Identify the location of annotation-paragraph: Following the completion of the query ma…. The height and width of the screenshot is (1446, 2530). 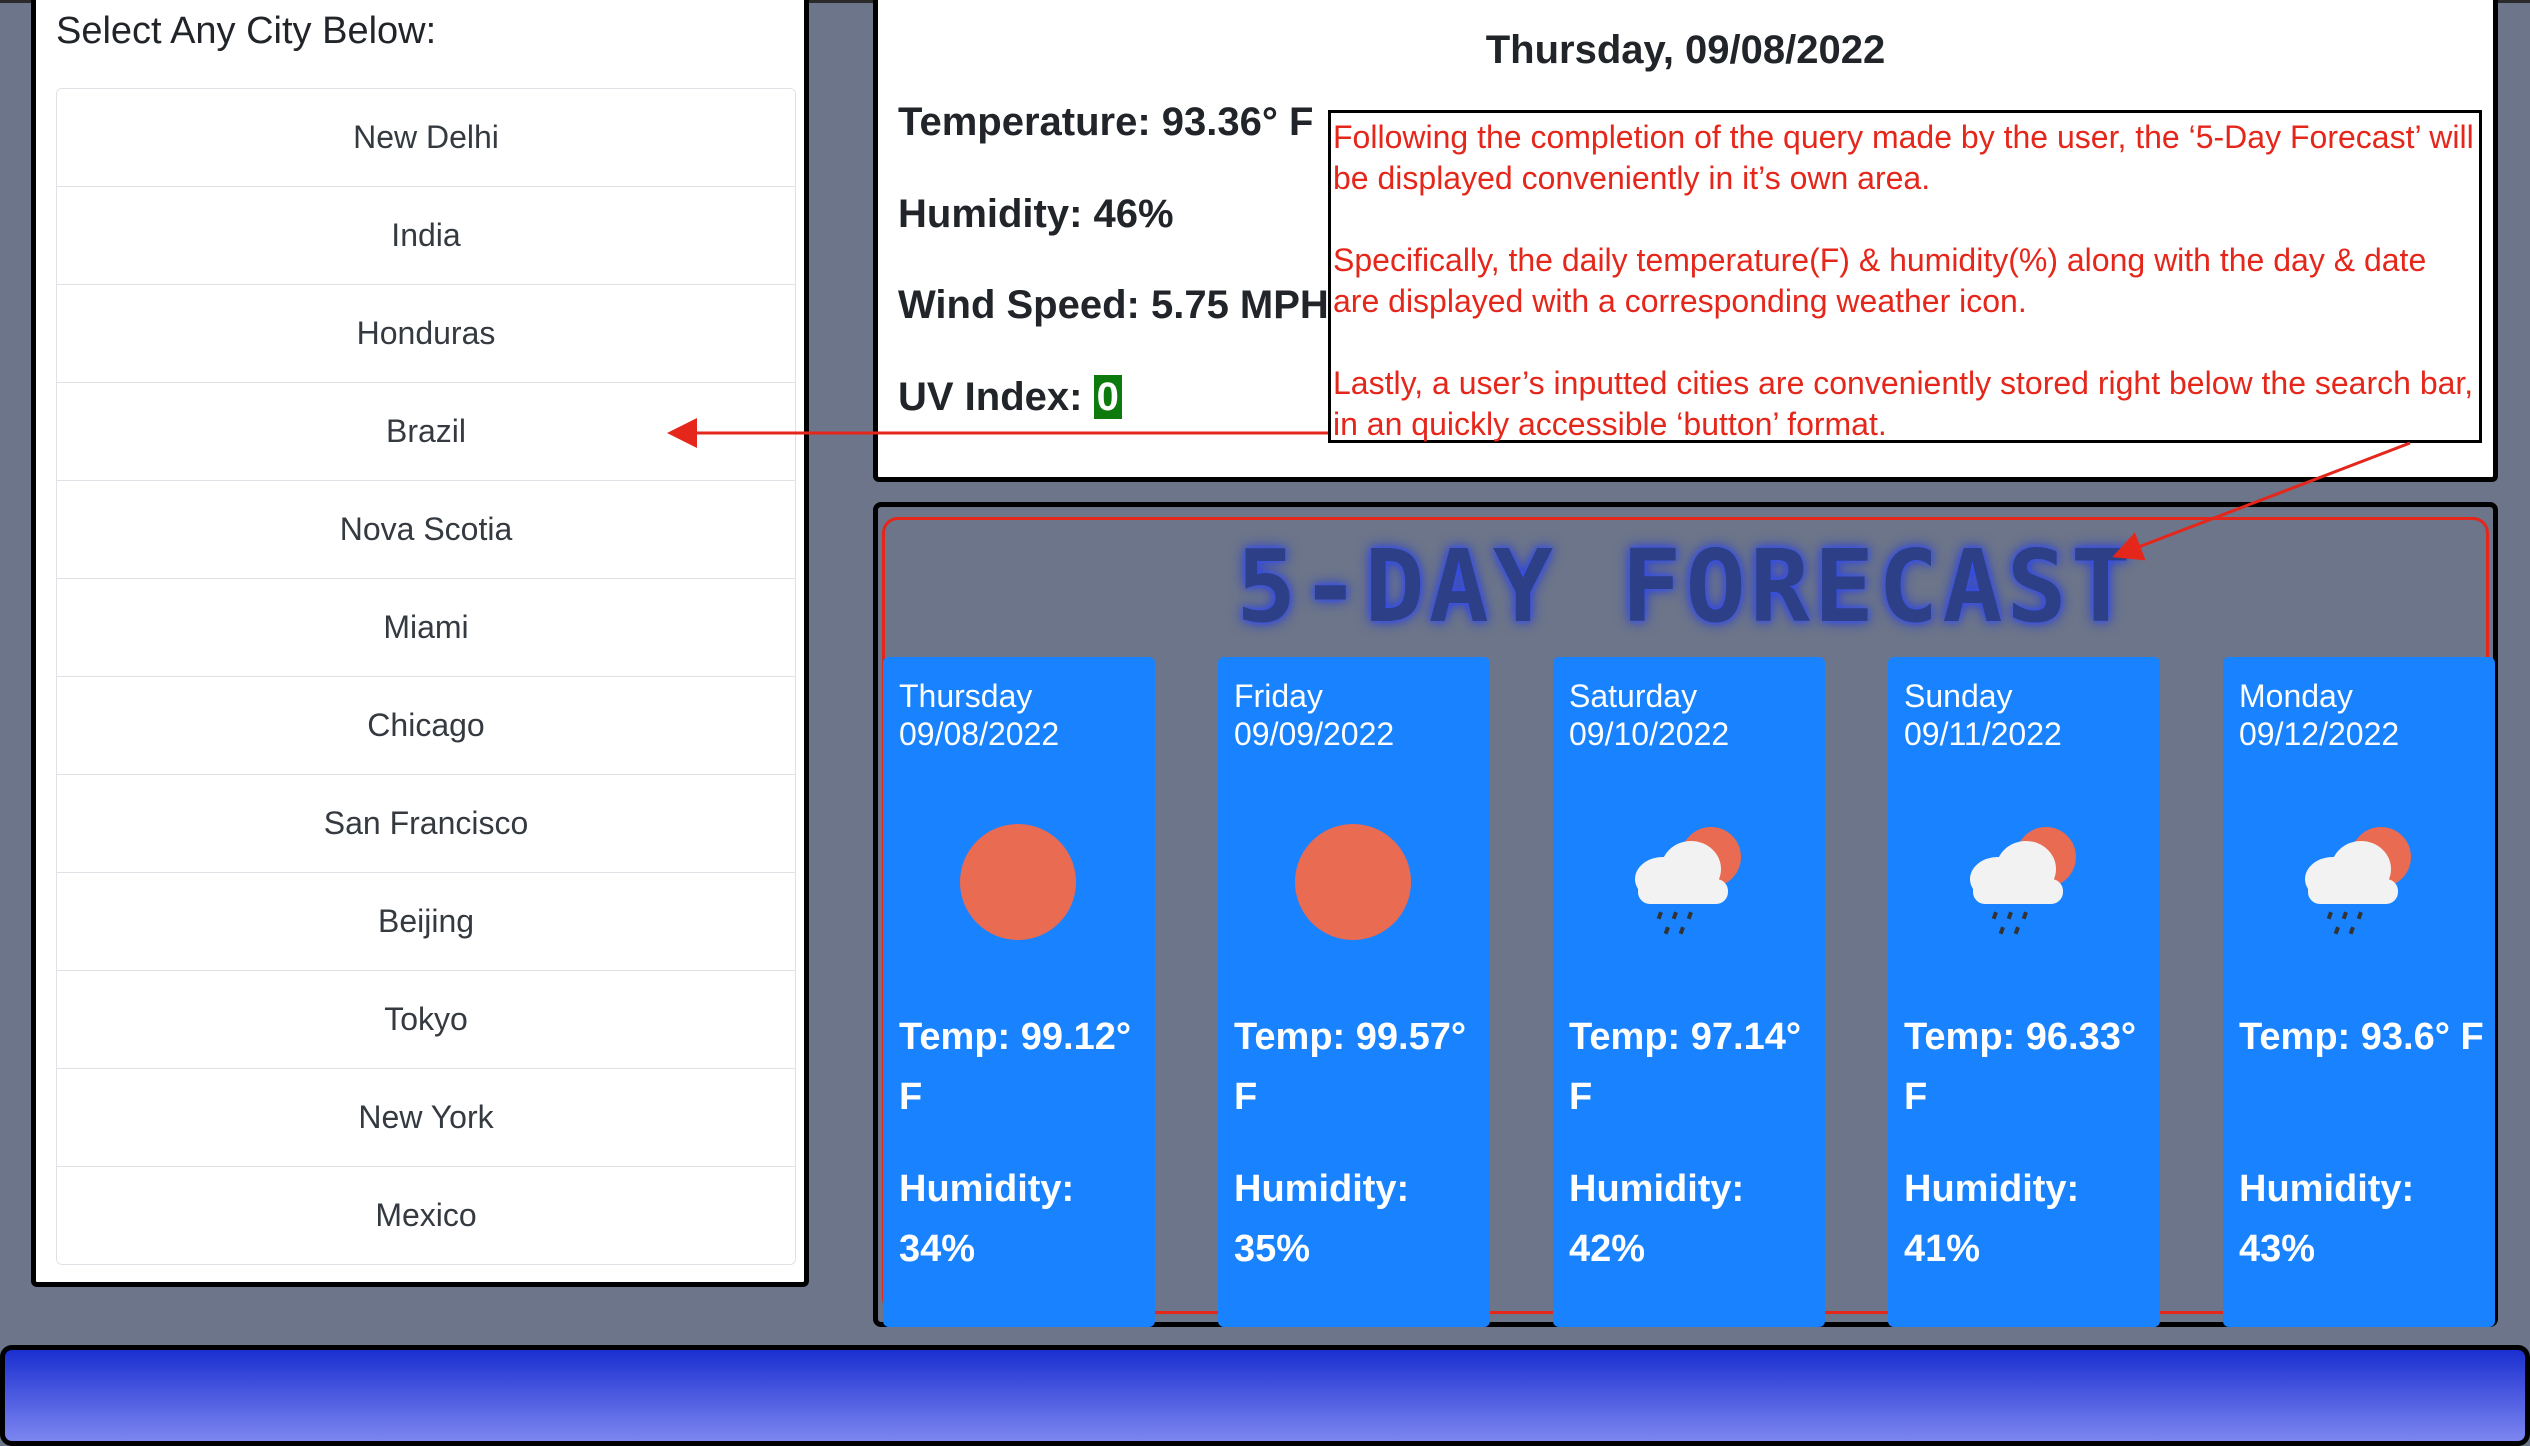
(1903, 157).